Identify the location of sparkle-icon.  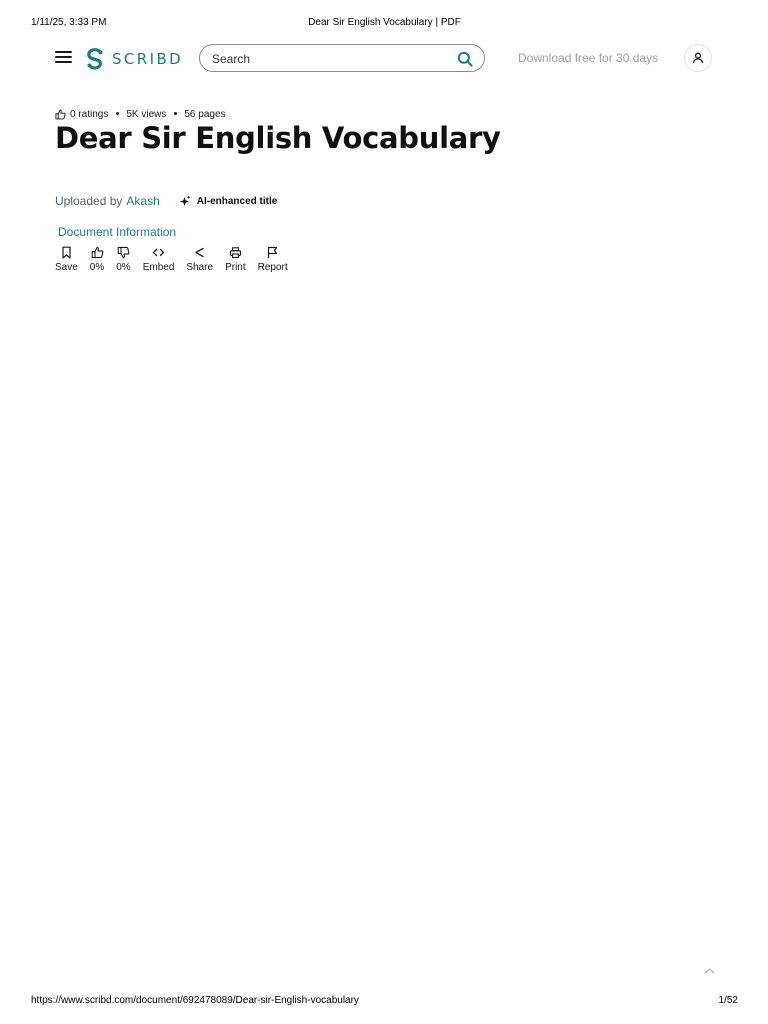
(185, 200).